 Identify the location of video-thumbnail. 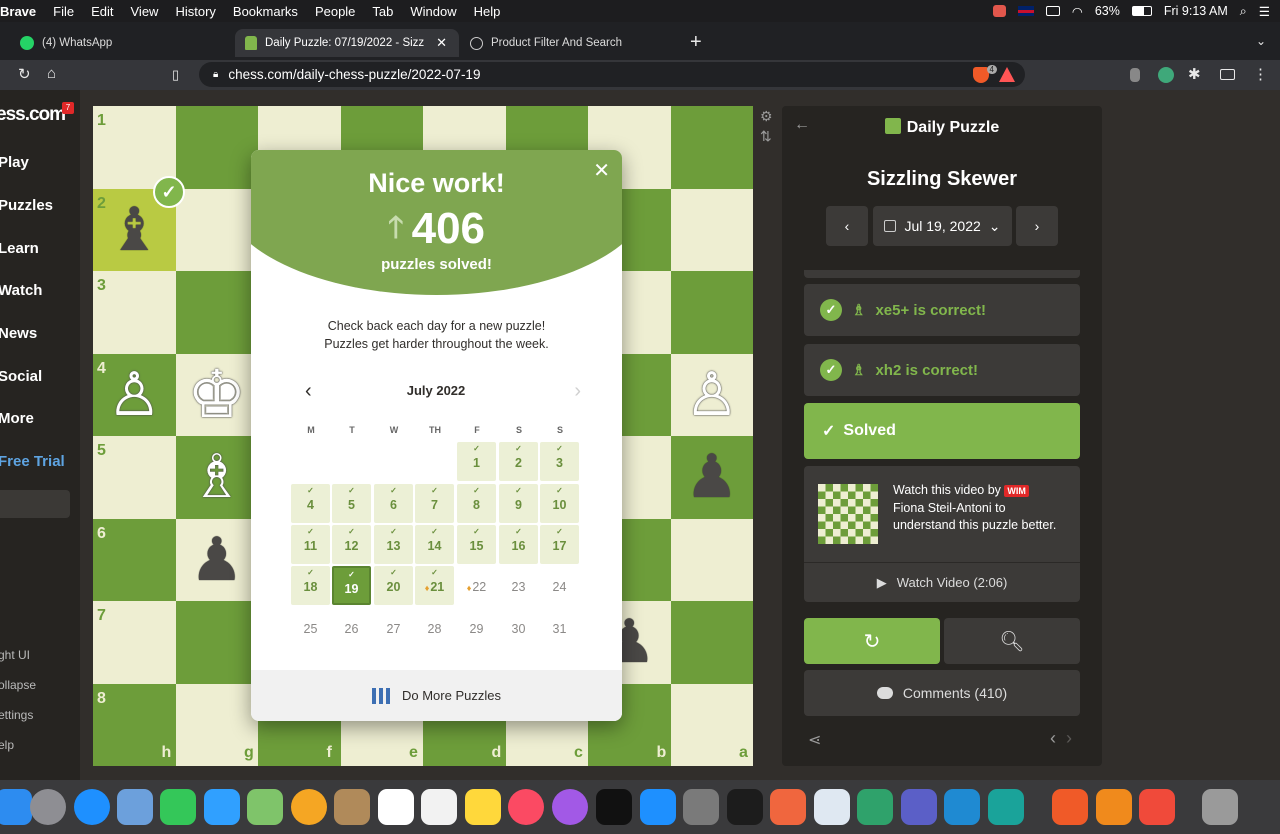
(848, 514).